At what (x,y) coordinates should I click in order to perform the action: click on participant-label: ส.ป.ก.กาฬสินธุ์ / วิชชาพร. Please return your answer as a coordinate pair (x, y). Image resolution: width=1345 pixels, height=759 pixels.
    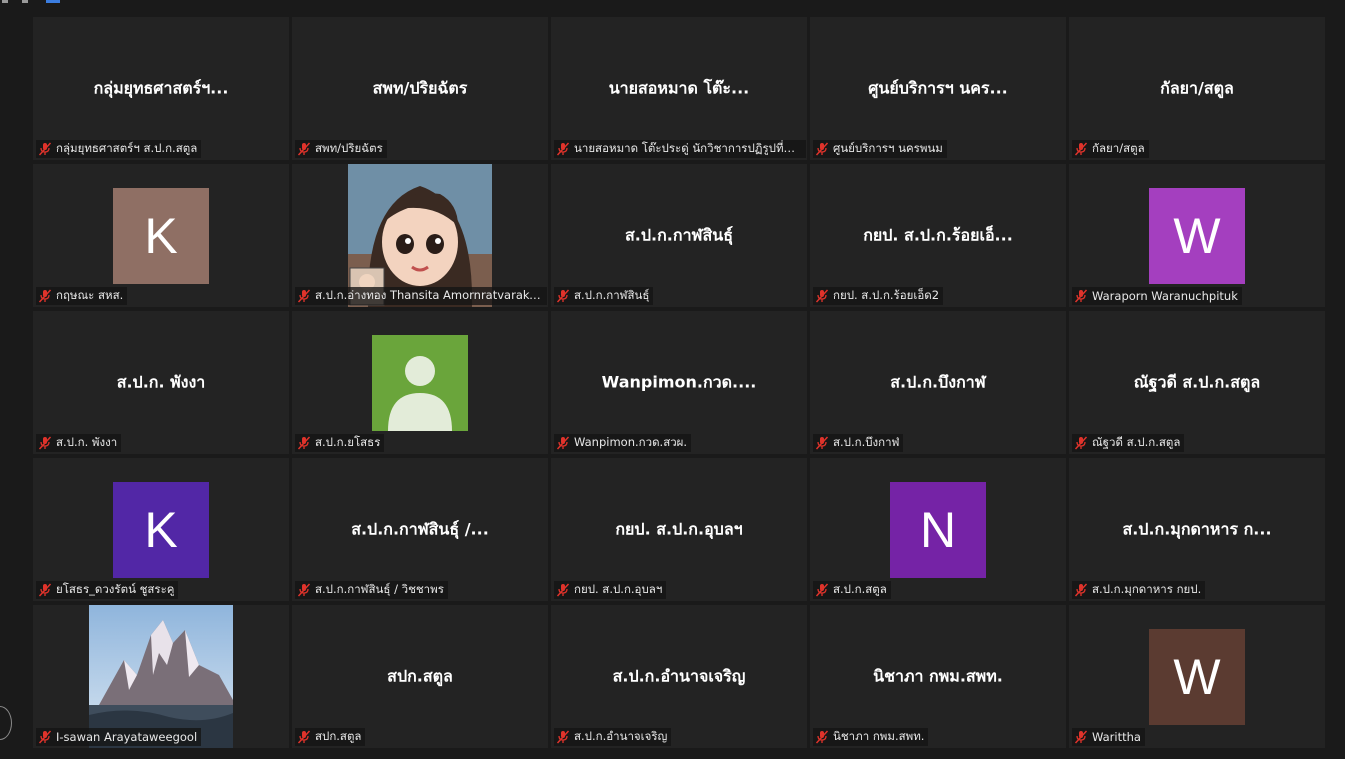
    Looking at the image, I should click on (371, 590).